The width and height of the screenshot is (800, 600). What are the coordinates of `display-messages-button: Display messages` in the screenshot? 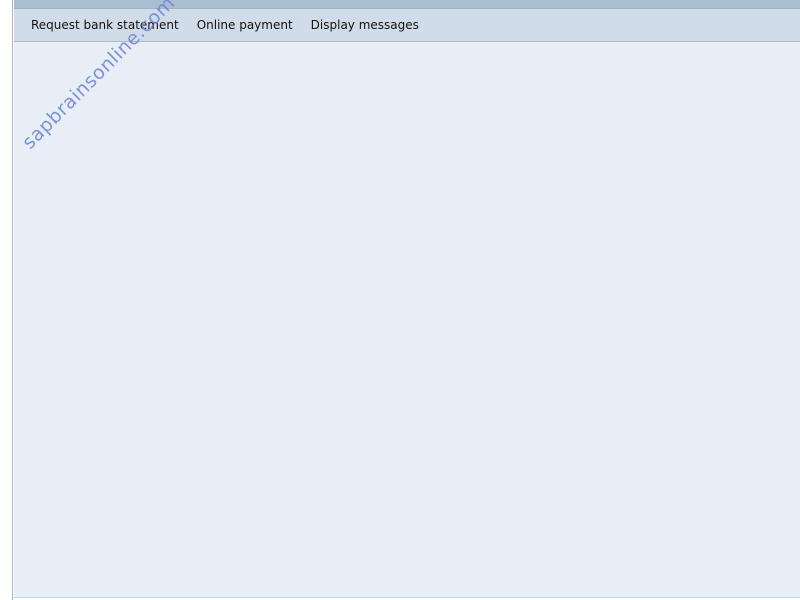 It's located at (365, 25).